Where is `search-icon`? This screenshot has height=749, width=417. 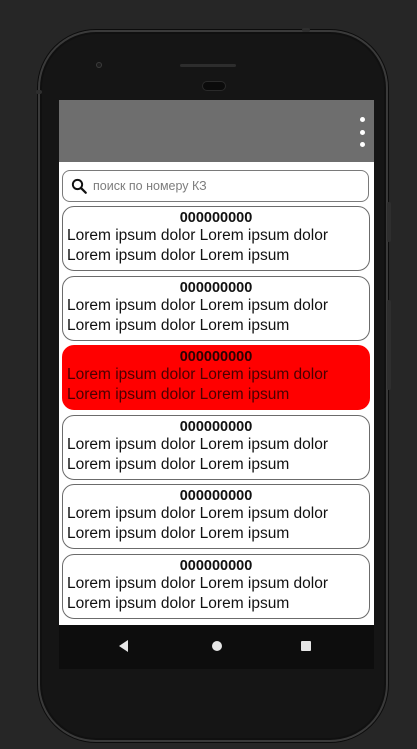
search-icon is located at coordinates (79, 186).